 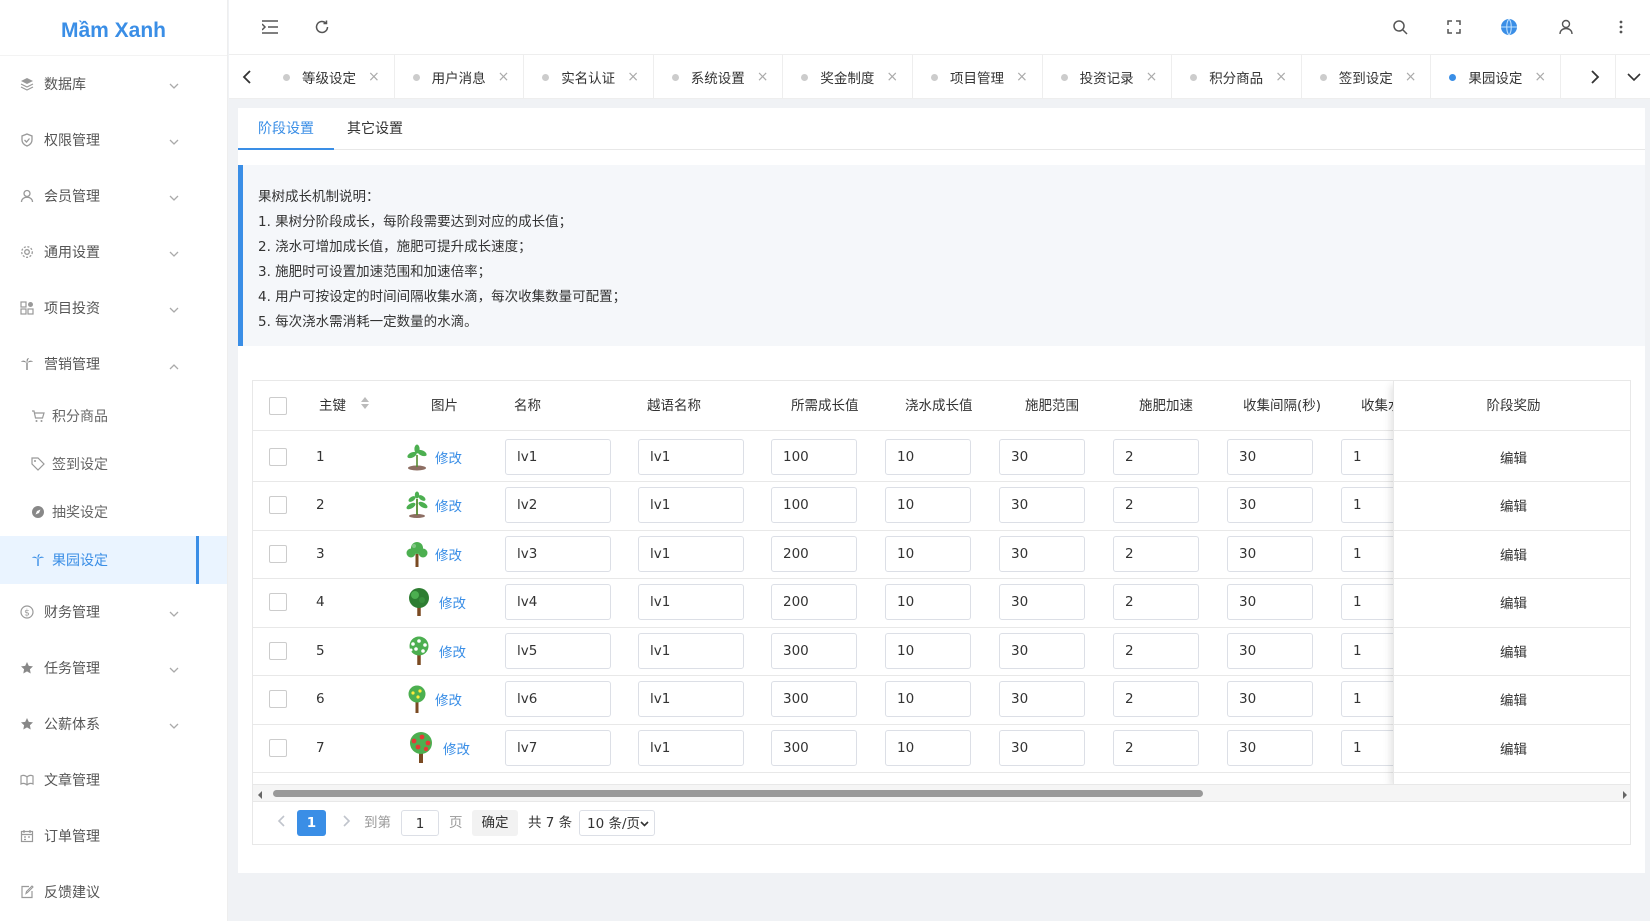 I want to click on sidebar-item: 订单管理, so click(x=113, y=836).